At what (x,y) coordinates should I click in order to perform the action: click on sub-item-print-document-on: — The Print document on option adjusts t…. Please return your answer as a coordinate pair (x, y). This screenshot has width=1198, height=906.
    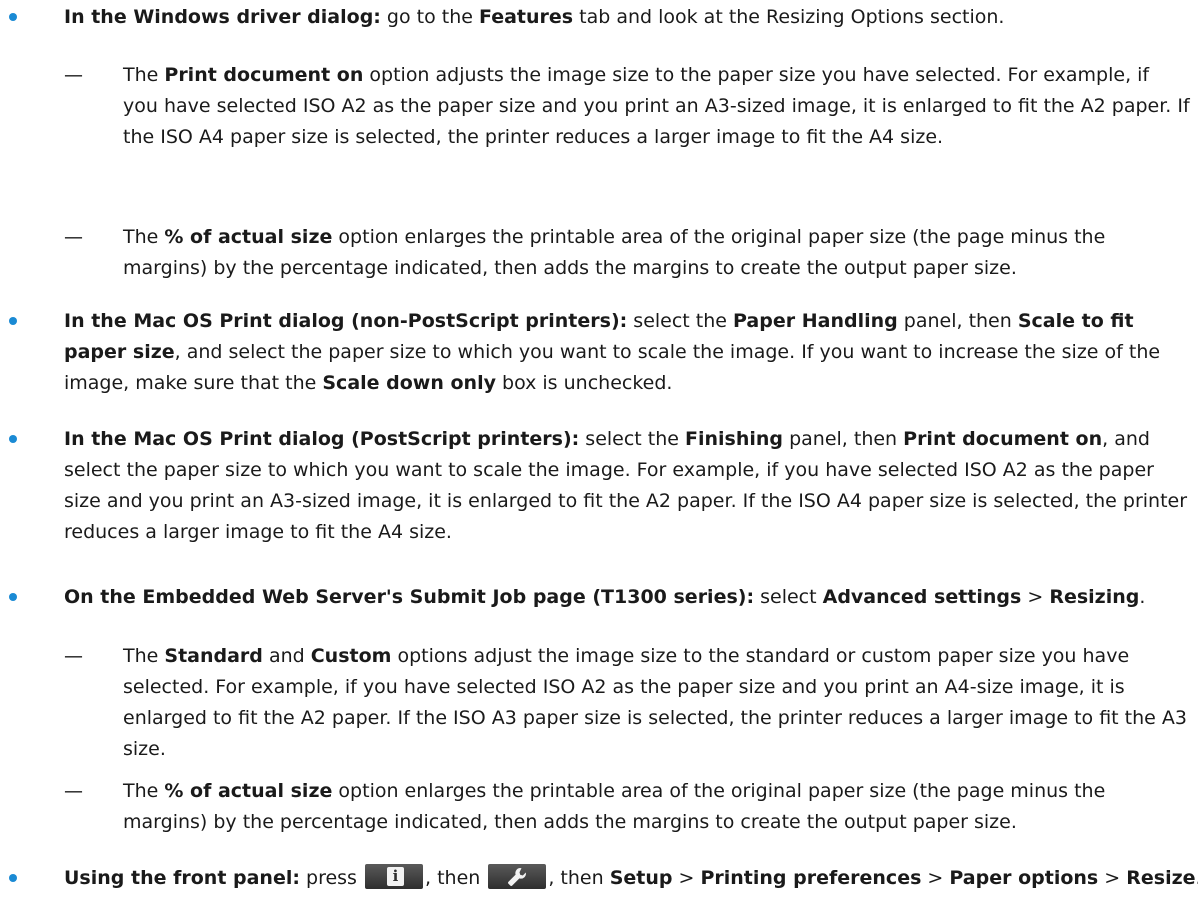
    Looking at the image, I should click on (599, 106).